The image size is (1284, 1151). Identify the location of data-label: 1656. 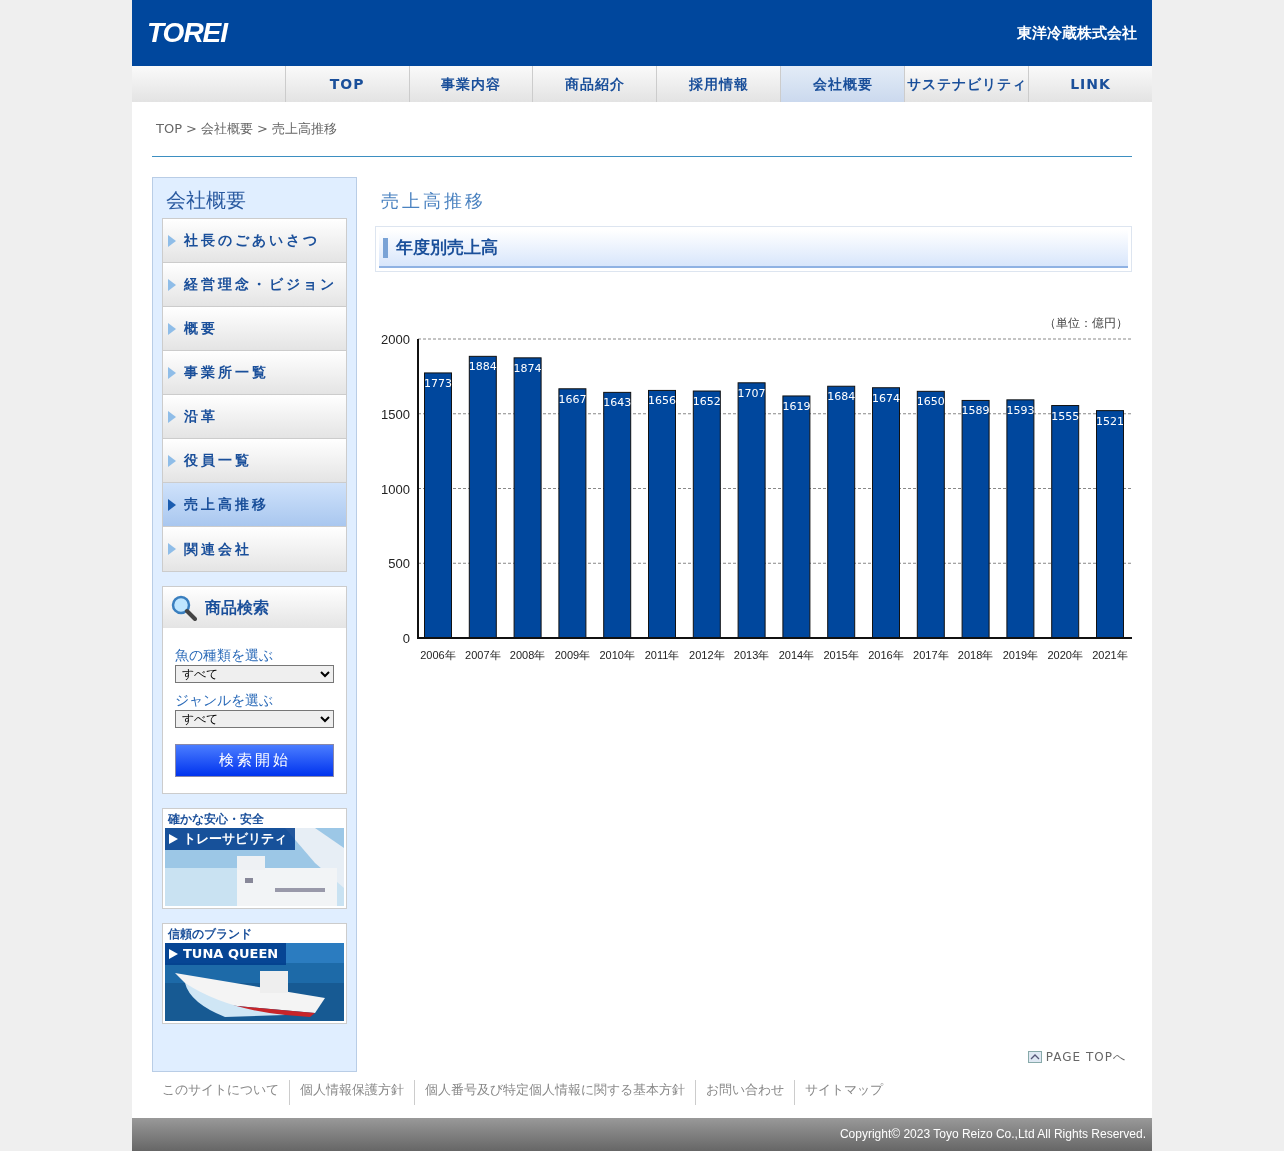
(662, 401).